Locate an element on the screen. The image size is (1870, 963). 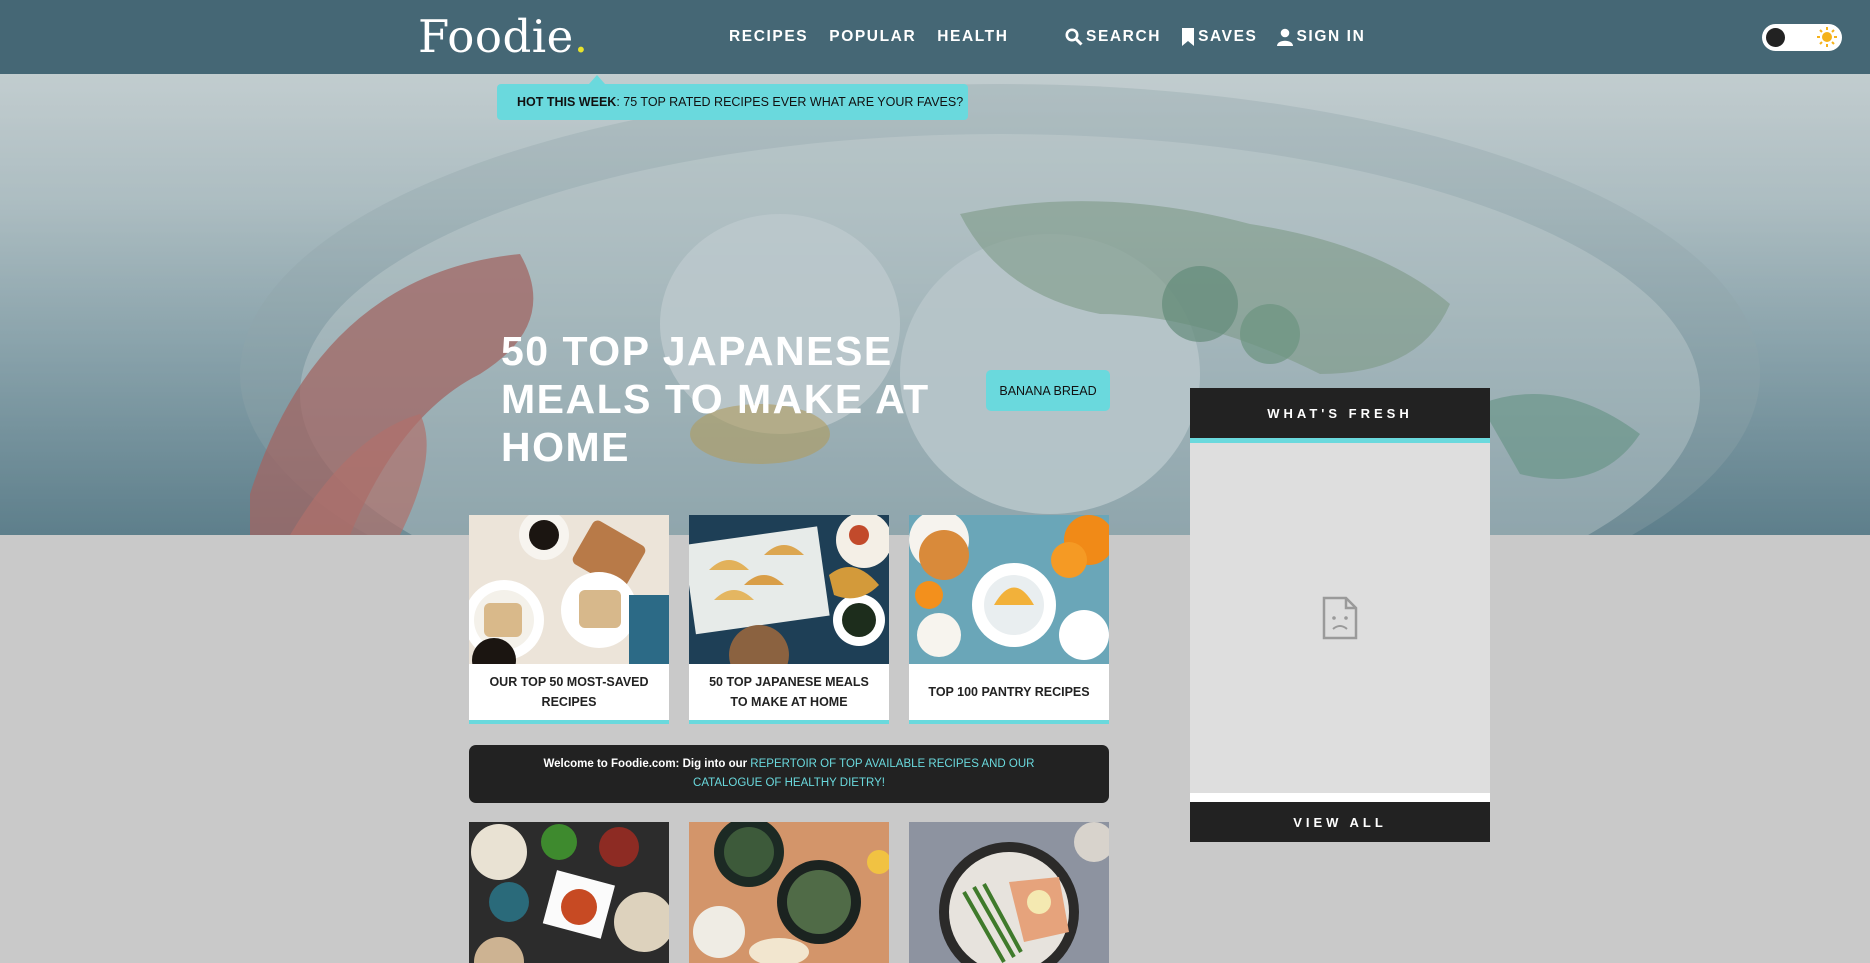
sun-icon is located at coordinates (1827, 37).